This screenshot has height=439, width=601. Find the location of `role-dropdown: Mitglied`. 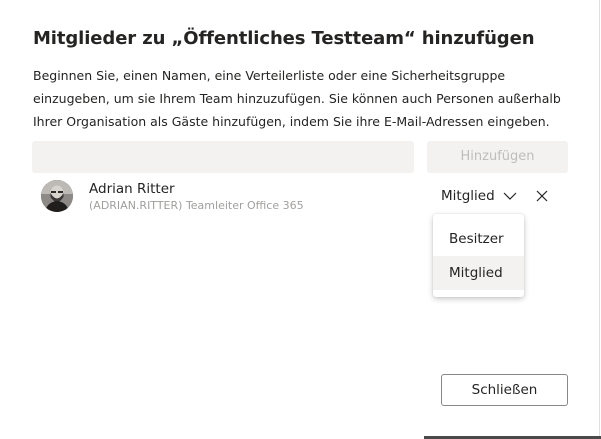

role-dropdown: Mitglied is located at coordinates (479, 196).